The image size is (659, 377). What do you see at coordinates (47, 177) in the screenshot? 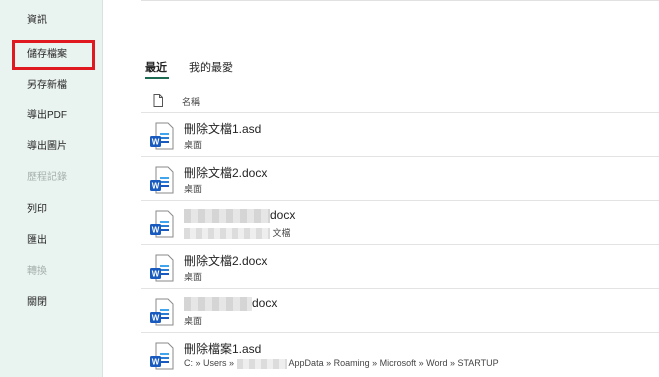
I see `sidebar-item-history: 歷程記錄` at bounding box center [47, 177].